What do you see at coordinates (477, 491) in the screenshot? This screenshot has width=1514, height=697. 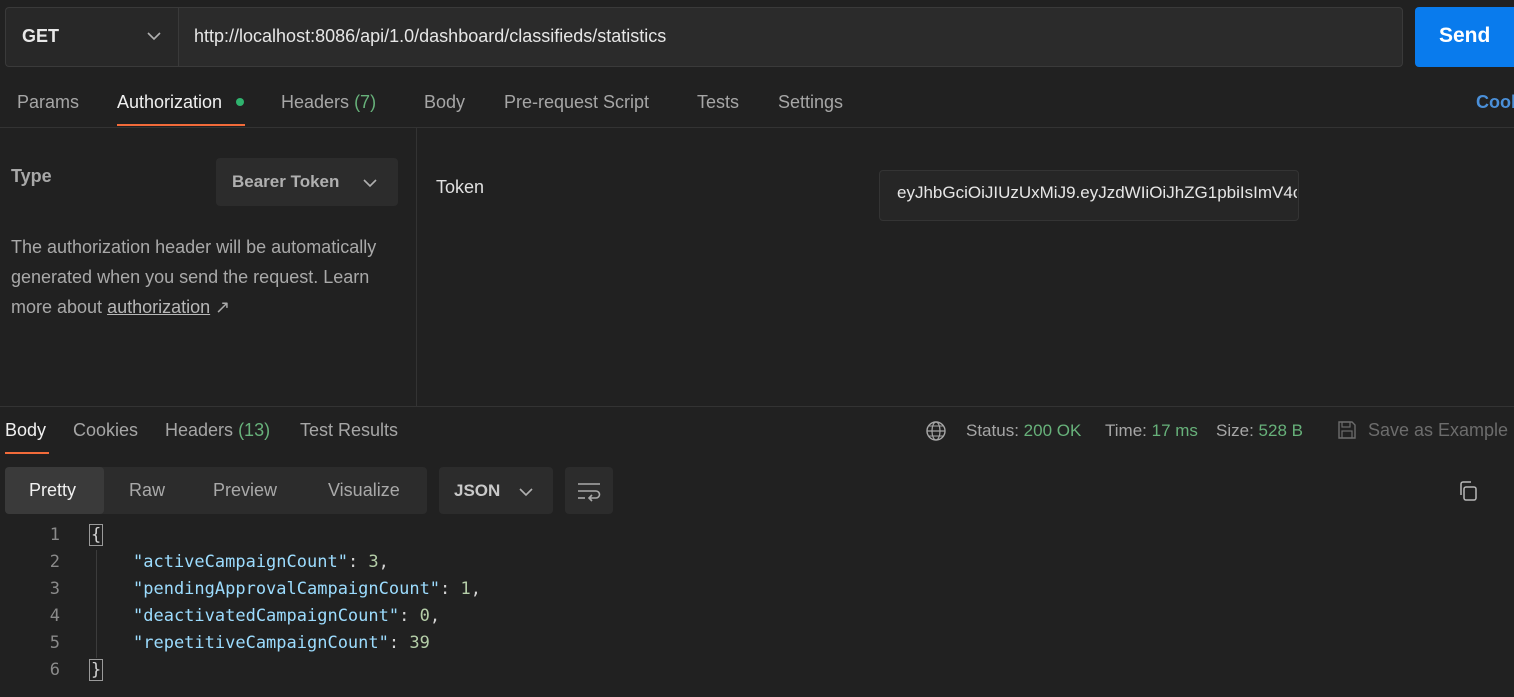 I see `format-value: JSON` at bounding box center [477, 491].